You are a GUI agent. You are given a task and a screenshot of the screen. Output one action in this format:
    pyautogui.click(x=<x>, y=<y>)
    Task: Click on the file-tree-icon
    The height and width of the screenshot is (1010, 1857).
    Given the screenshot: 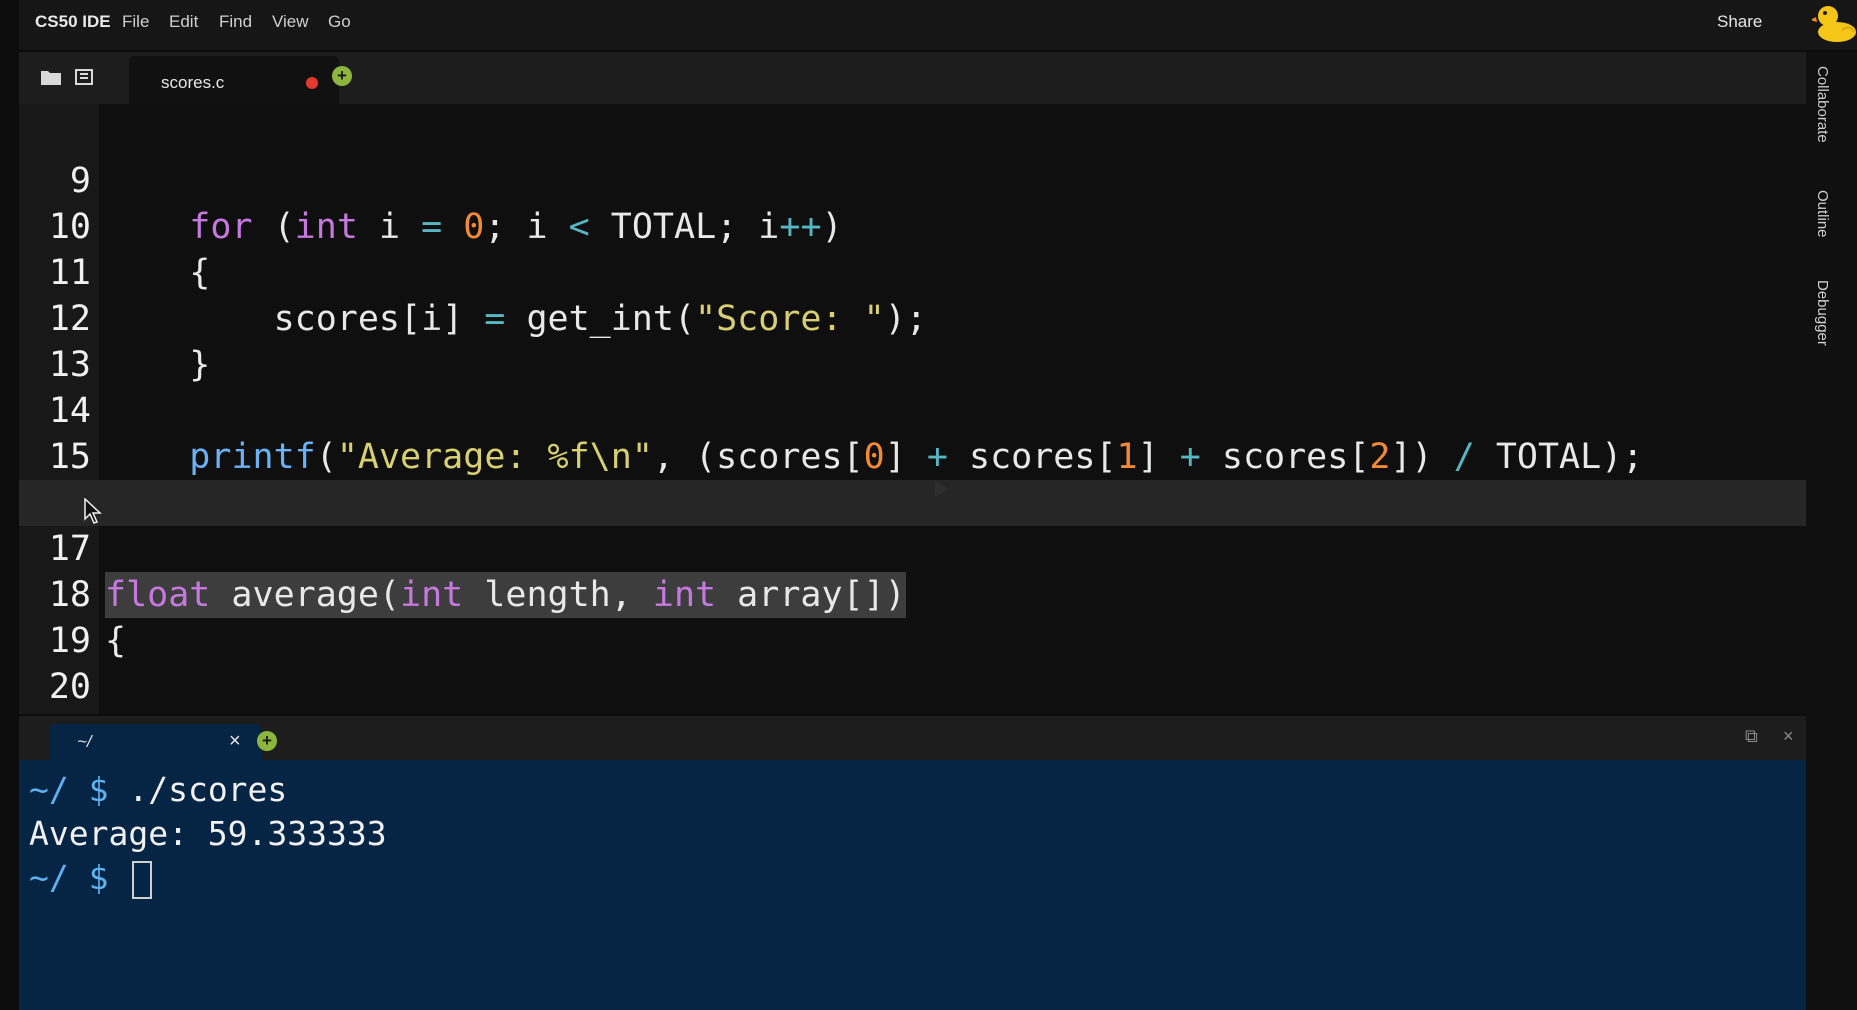 What is the action you would take?
    pyautogui.click(x=85, y=77)
    